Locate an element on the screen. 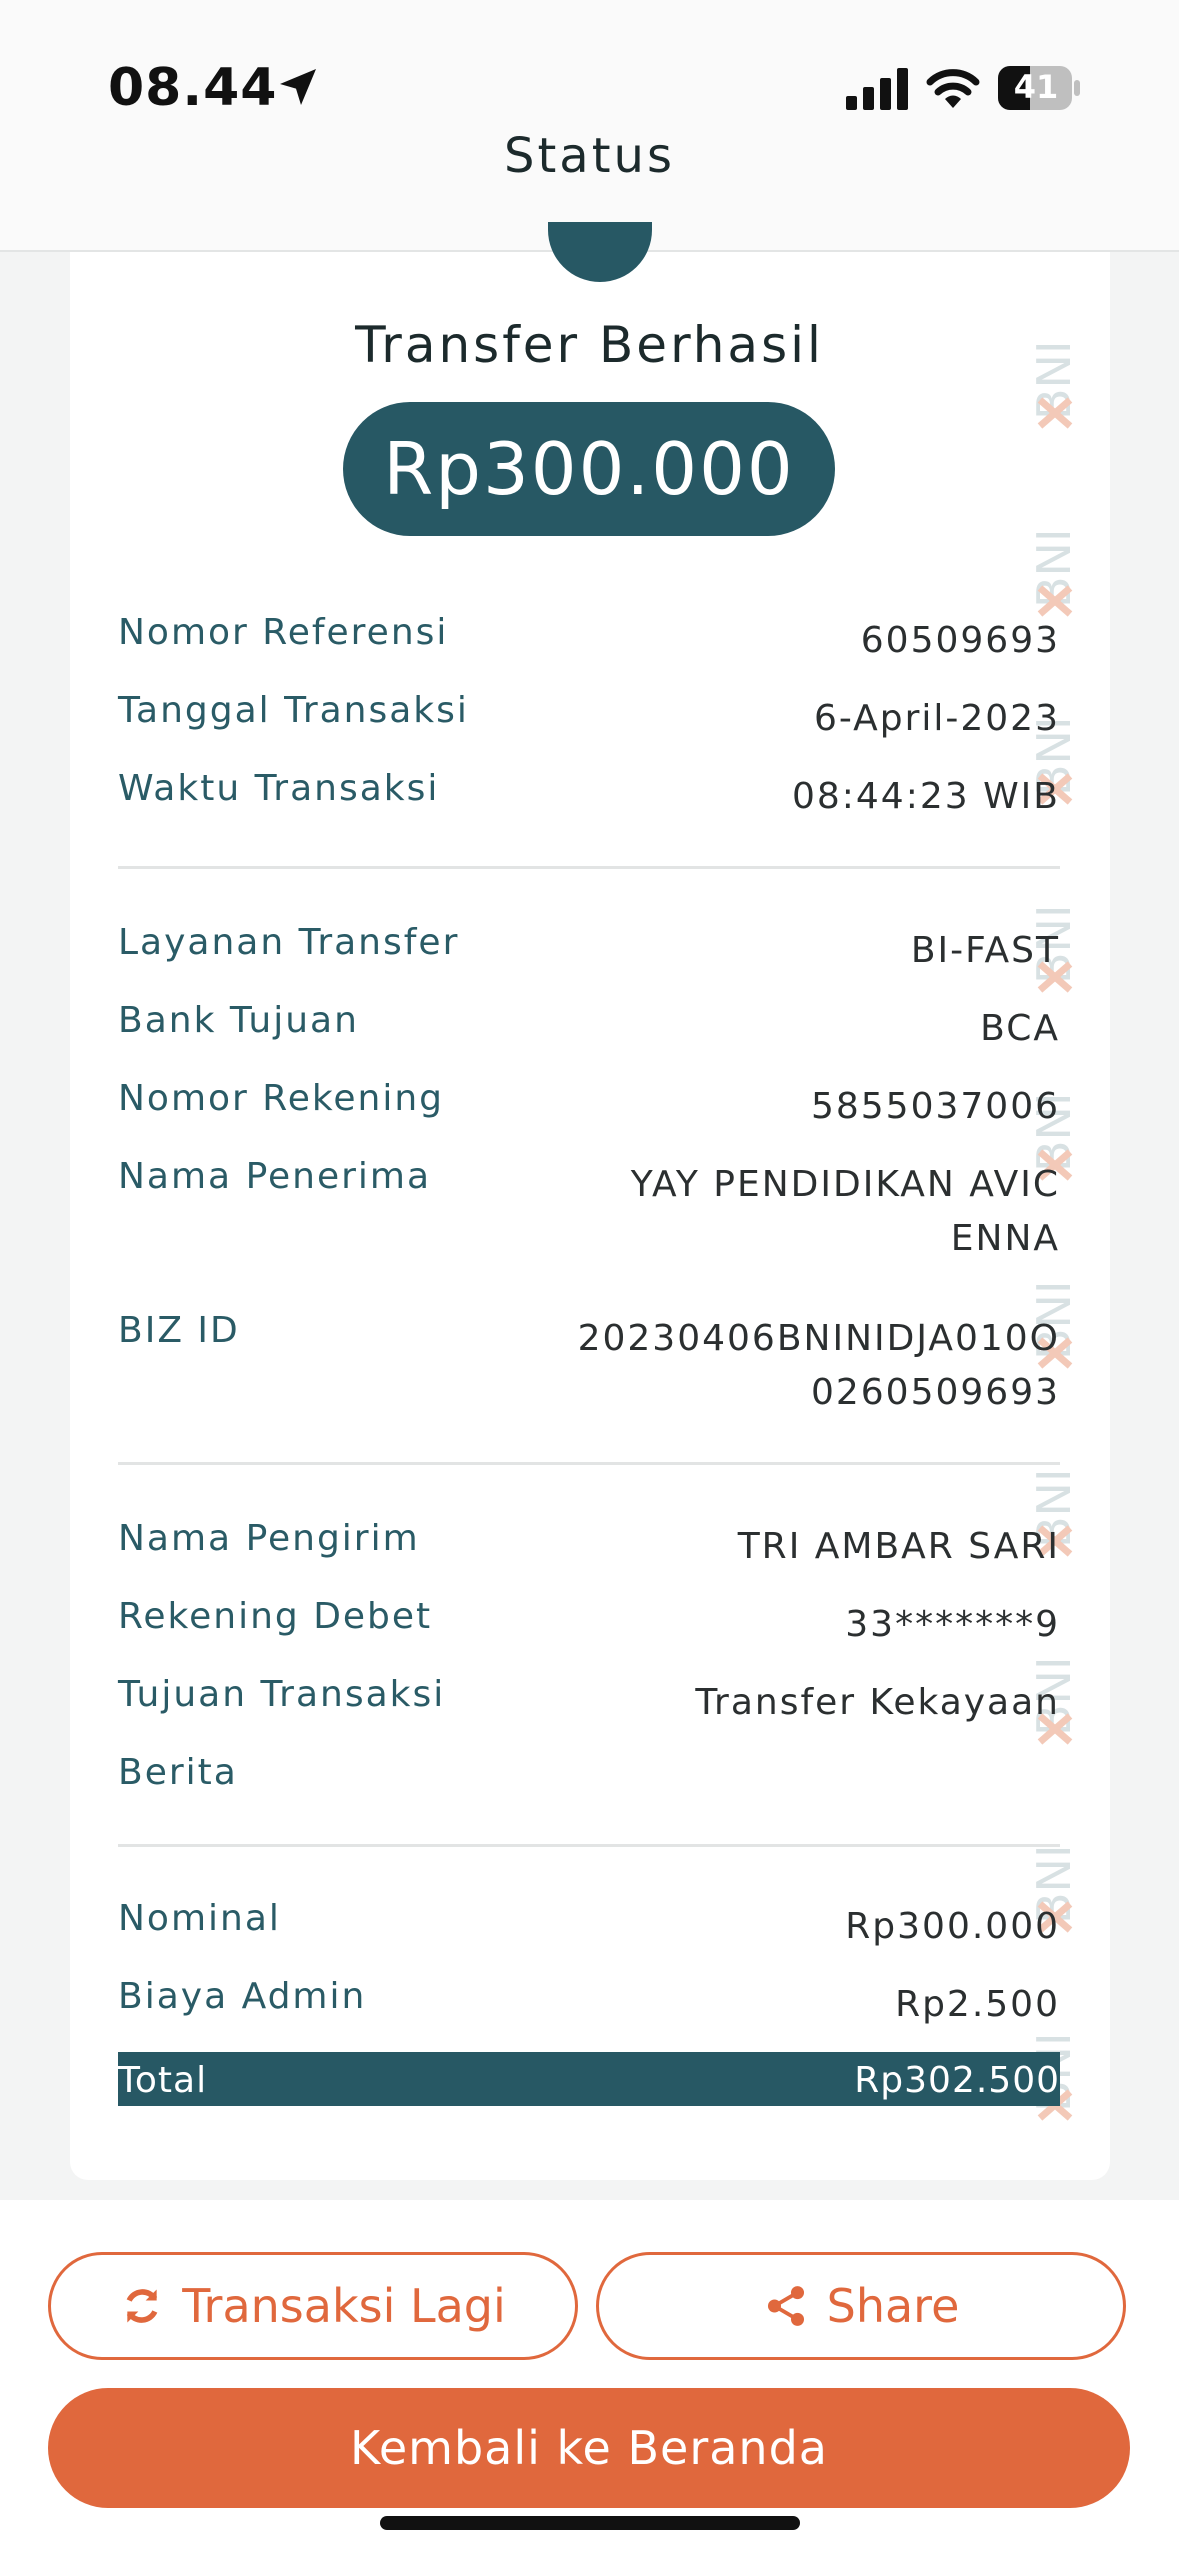 This screenshot has height=2556, width=1179. detail-label: Nama Penerima is located at coordinates (275, 1176).